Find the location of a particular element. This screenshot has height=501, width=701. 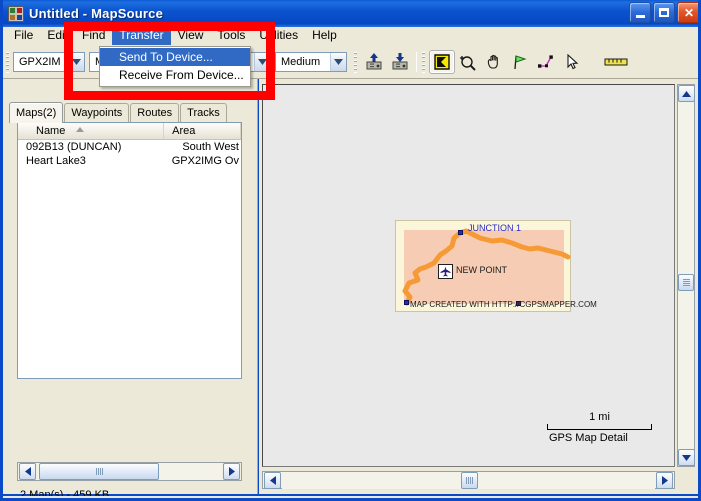

maps-summary-text: 2 Map(s) - 459 KB is located at coordinates (65, 495).